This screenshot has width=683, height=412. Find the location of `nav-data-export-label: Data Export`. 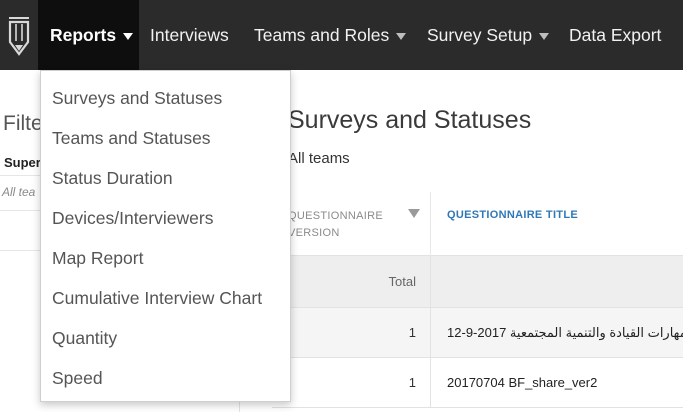

nav-data-export-label: Data Export is located at coordinates (615, 34).